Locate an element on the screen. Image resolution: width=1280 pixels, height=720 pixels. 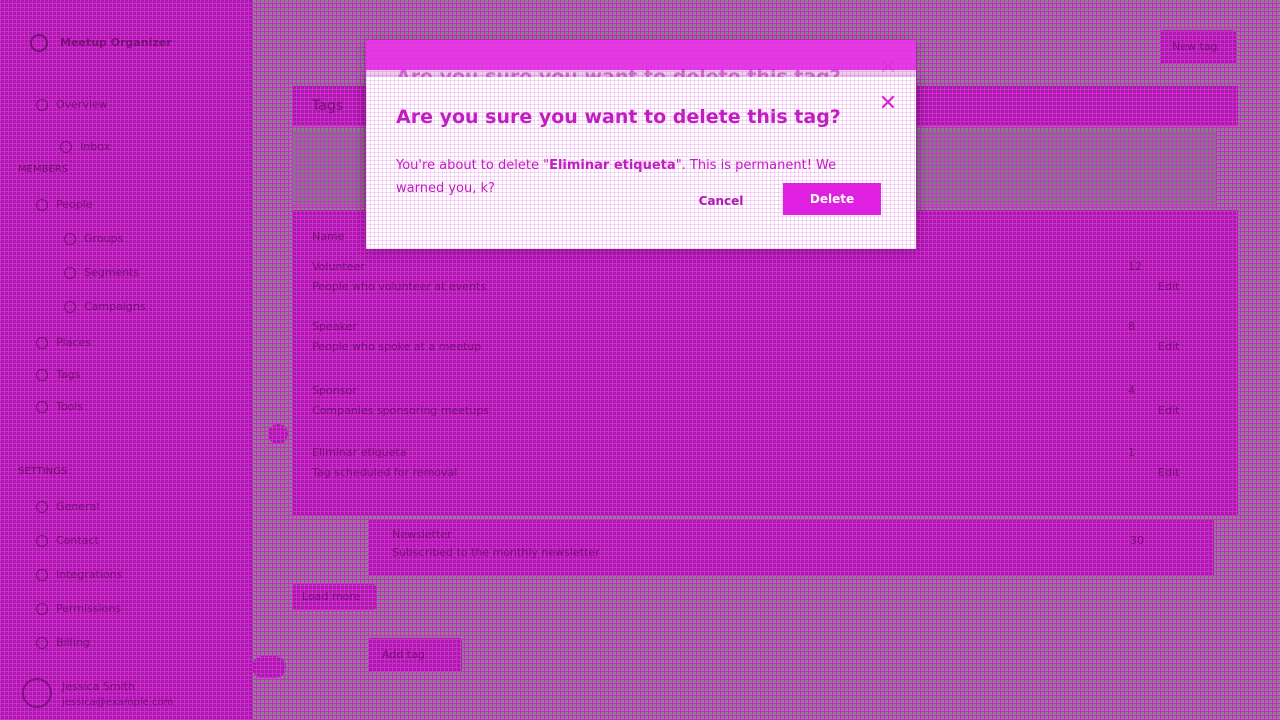
campaigns-icon is located at coordinates (70, 306).